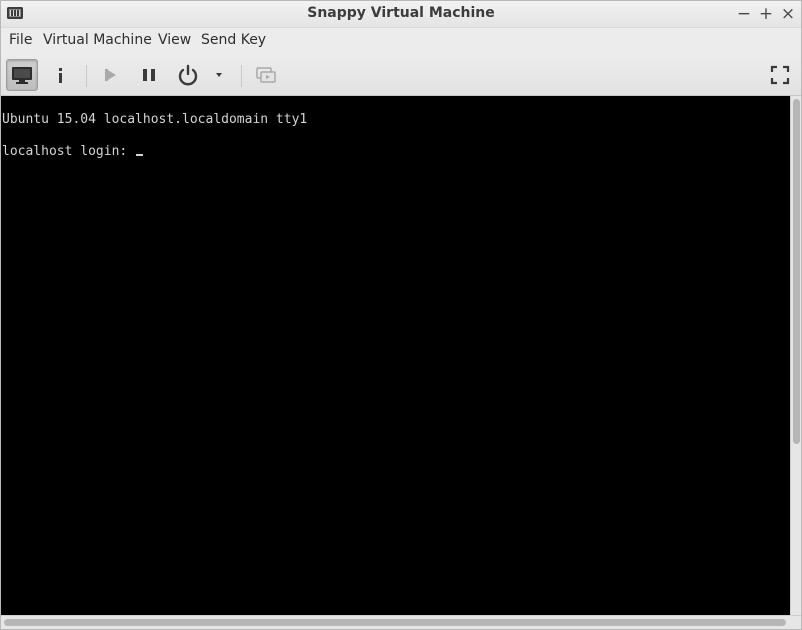 This screenshot has width=802, height=630. I want to click on details-button, so click(61, 75).